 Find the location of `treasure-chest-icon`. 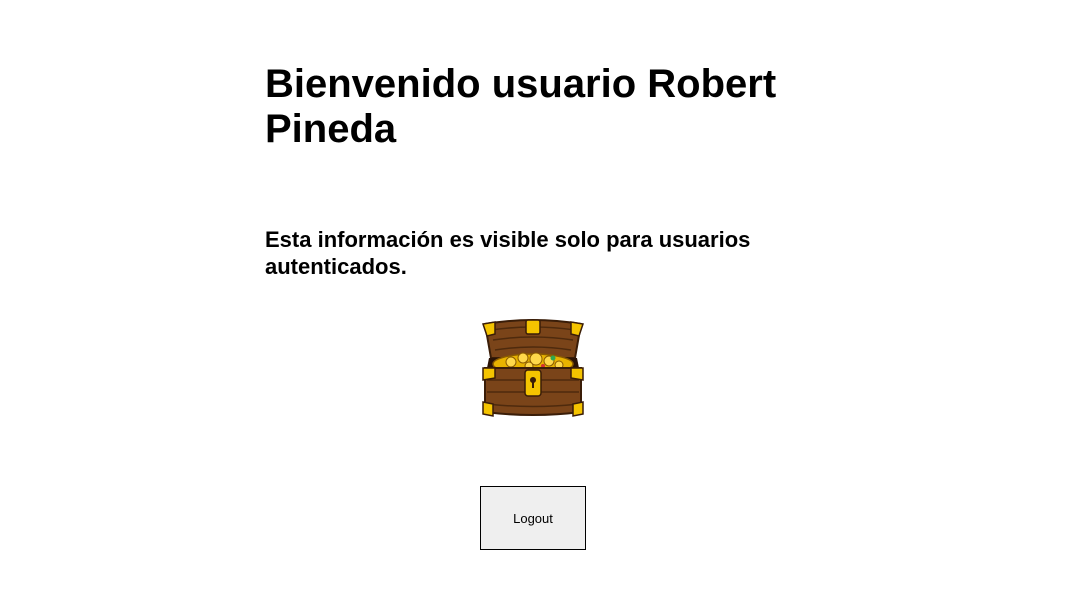

treasure-chest-icon is located at coordinates (533, 368).